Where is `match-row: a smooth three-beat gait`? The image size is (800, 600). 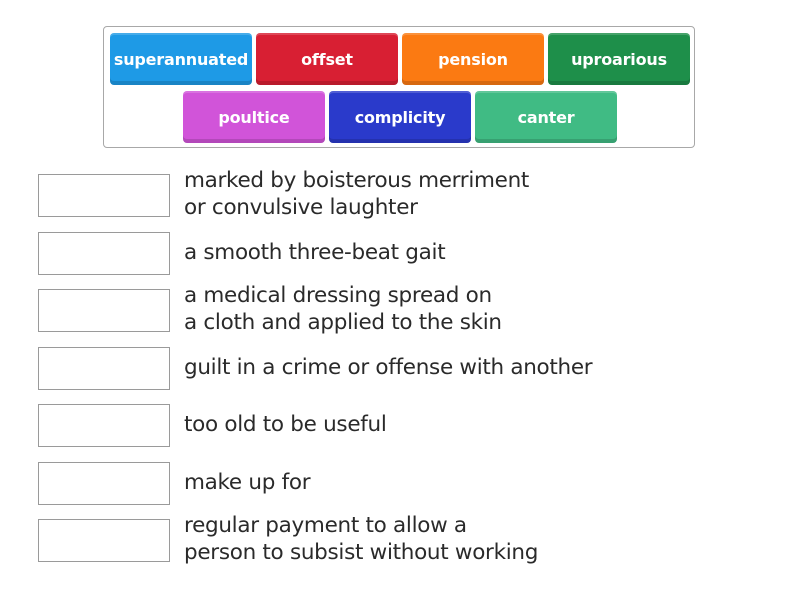
match-row: a smooth three-beat gait is located at coordinates (388, 254).